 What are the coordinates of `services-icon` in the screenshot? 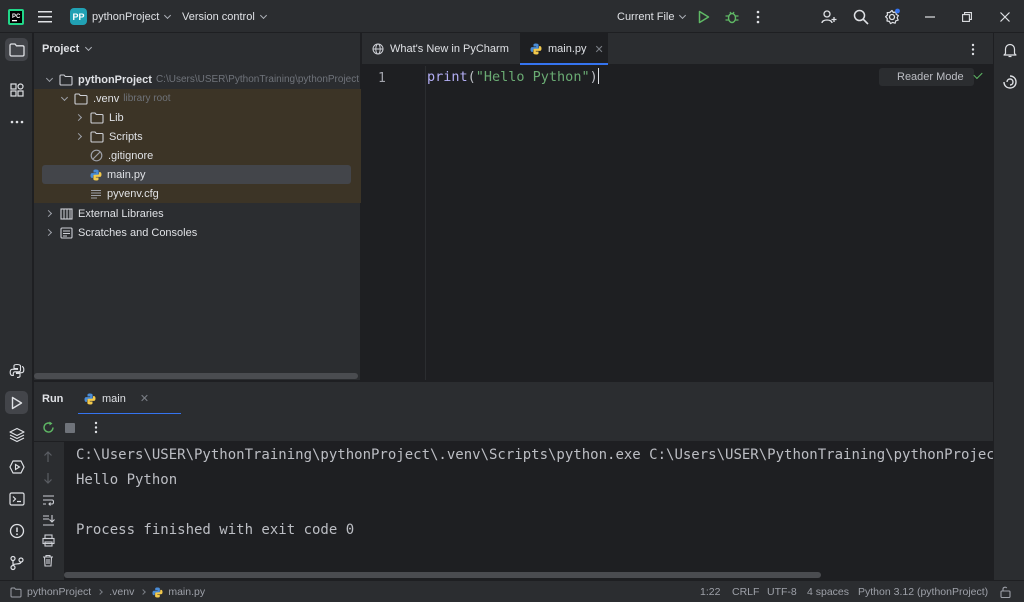 It's located at (16, 466).